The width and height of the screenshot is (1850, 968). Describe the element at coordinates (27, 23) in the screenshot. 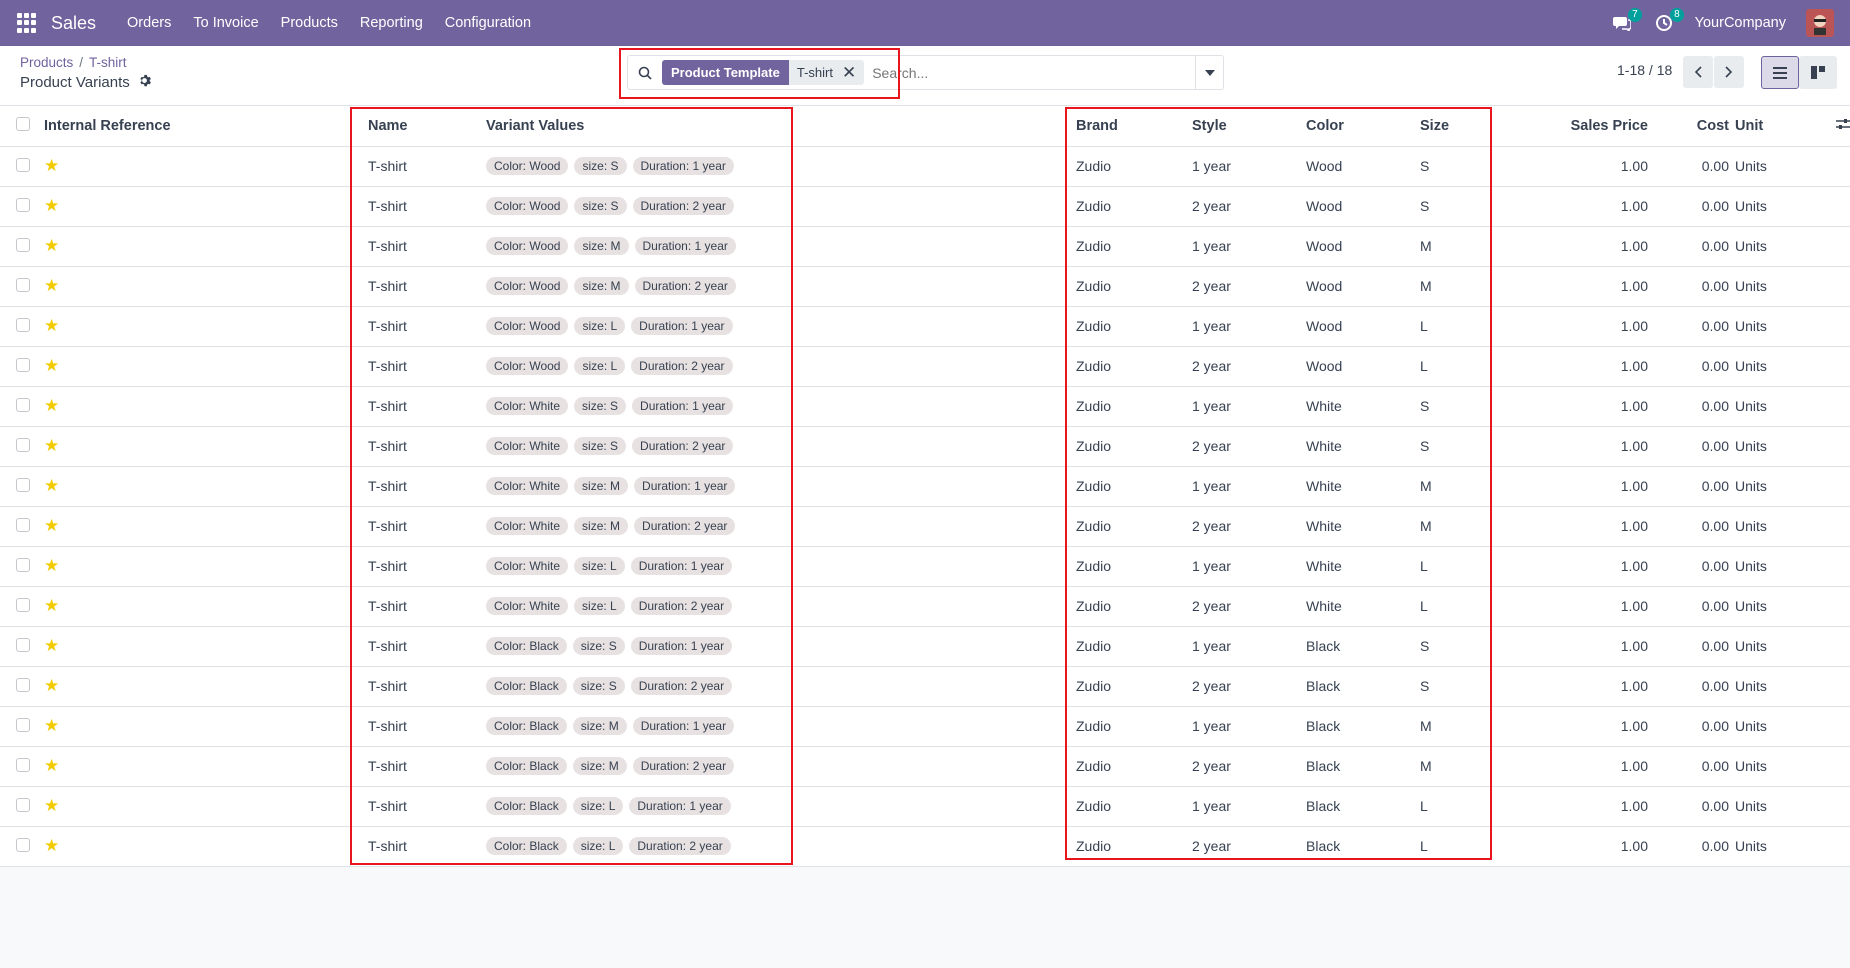

I see `apps-grid-icon` at that location.